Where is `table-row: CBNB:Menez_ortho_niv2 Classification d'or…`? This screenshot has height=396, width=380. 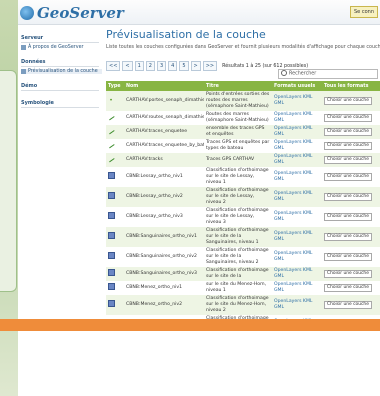 table-row: CBNB:Menez_ortho_niv2 Classification d'or… is located at coordinates (243, 305).